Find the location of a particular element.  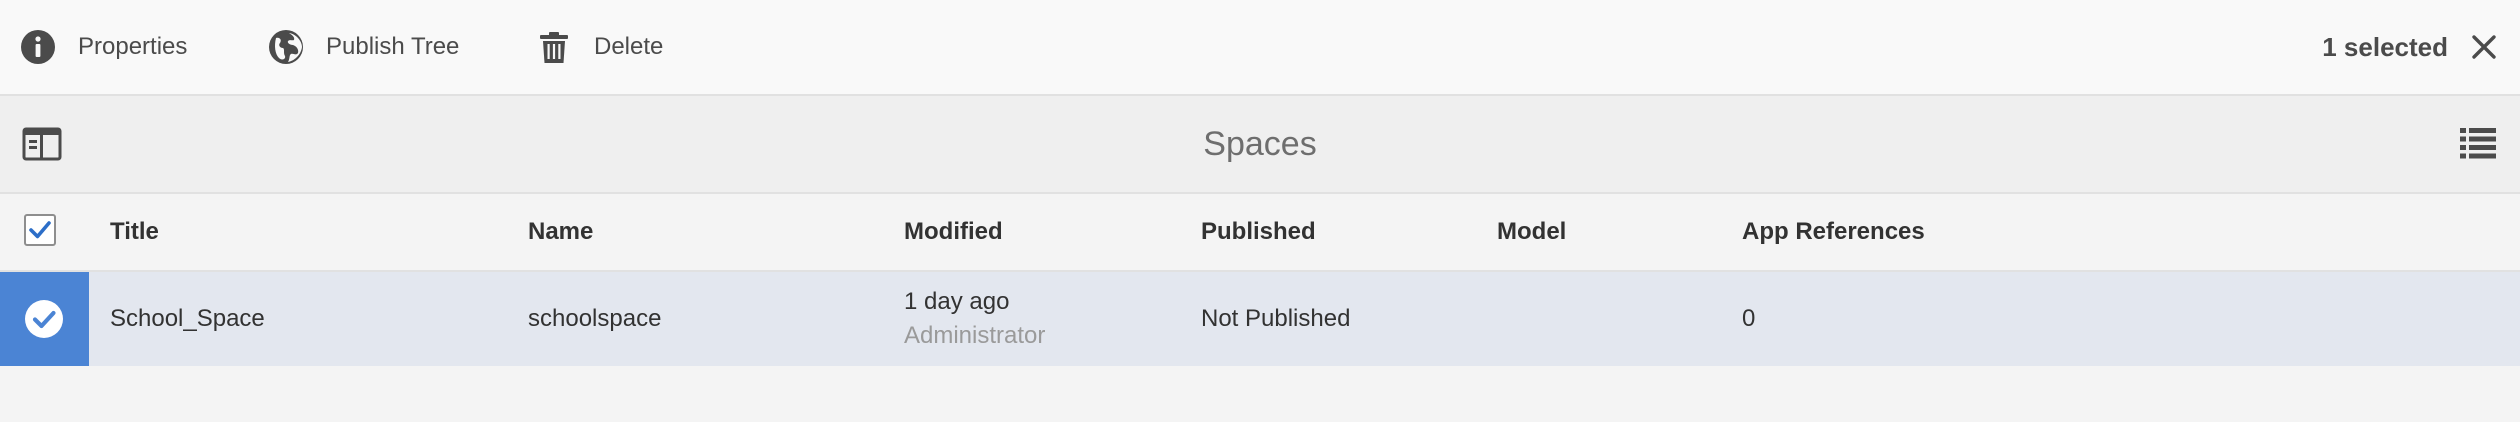

selection-count: 1 selected is located at coordinates (2385, 46).